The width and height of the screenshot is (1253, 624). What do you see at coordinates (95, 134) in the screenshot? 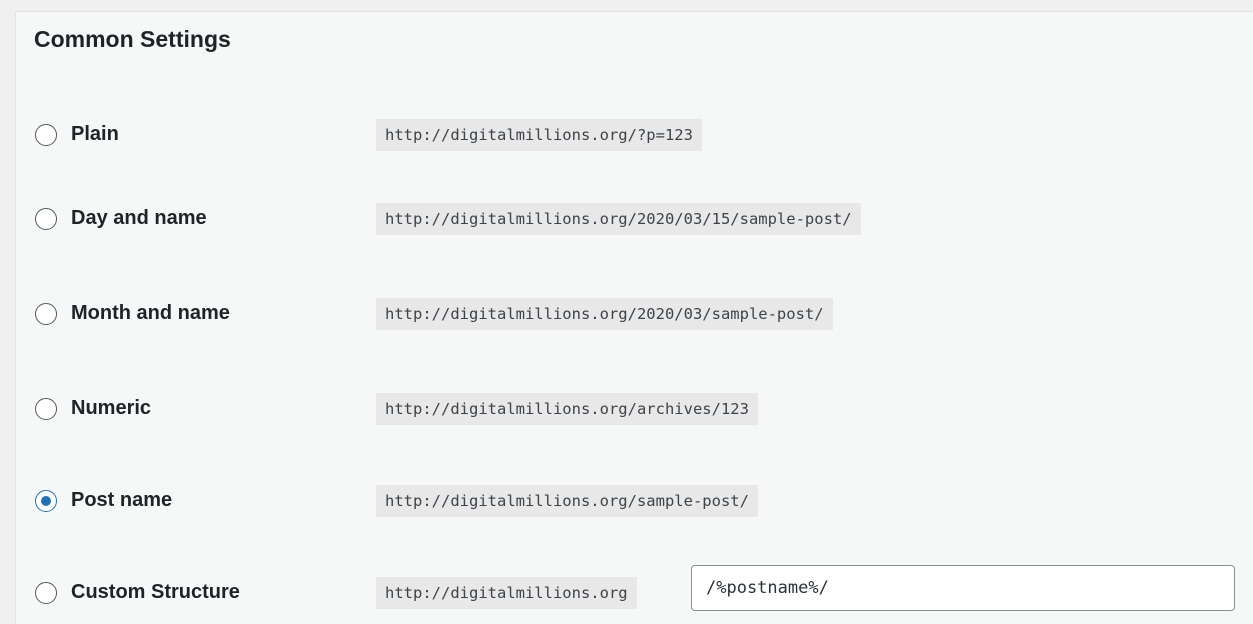
I see `plain-label: Plain` at bounding box center [95, 134].